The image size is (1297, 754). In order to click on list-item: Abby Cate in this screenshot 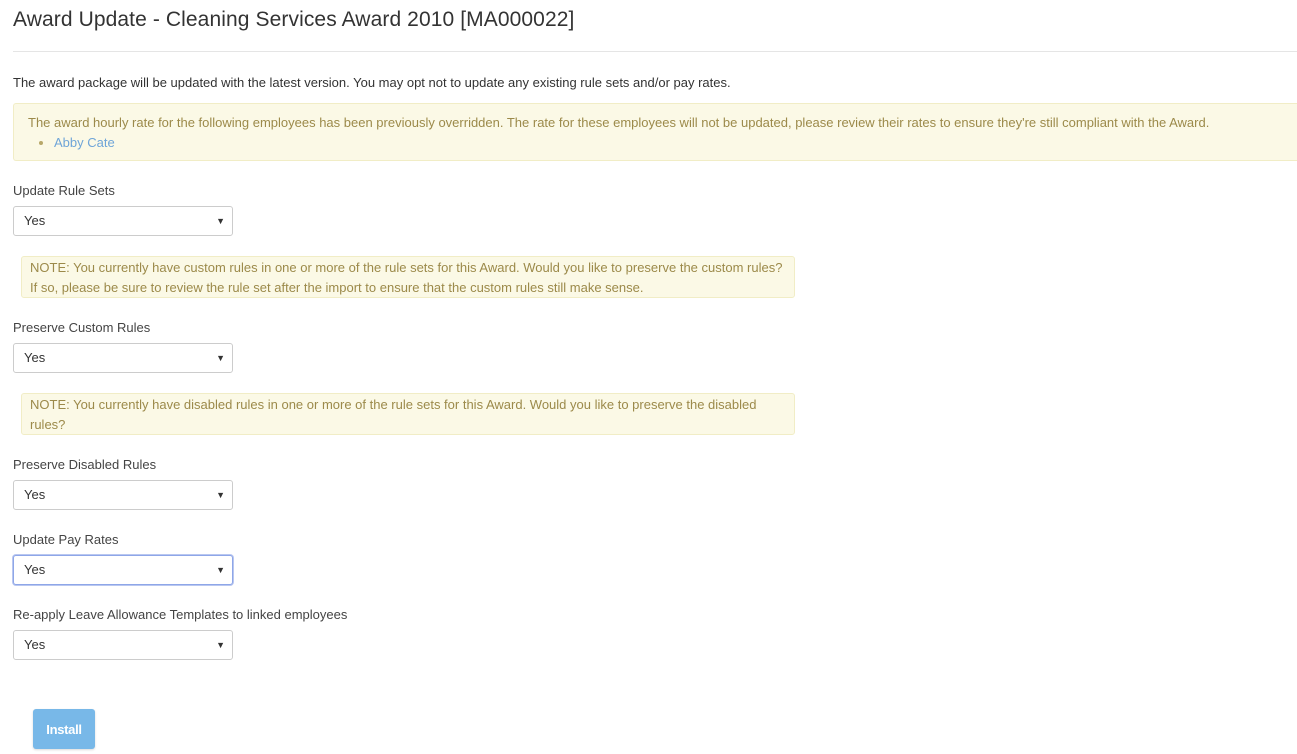, I will do `click(675, 143)`.